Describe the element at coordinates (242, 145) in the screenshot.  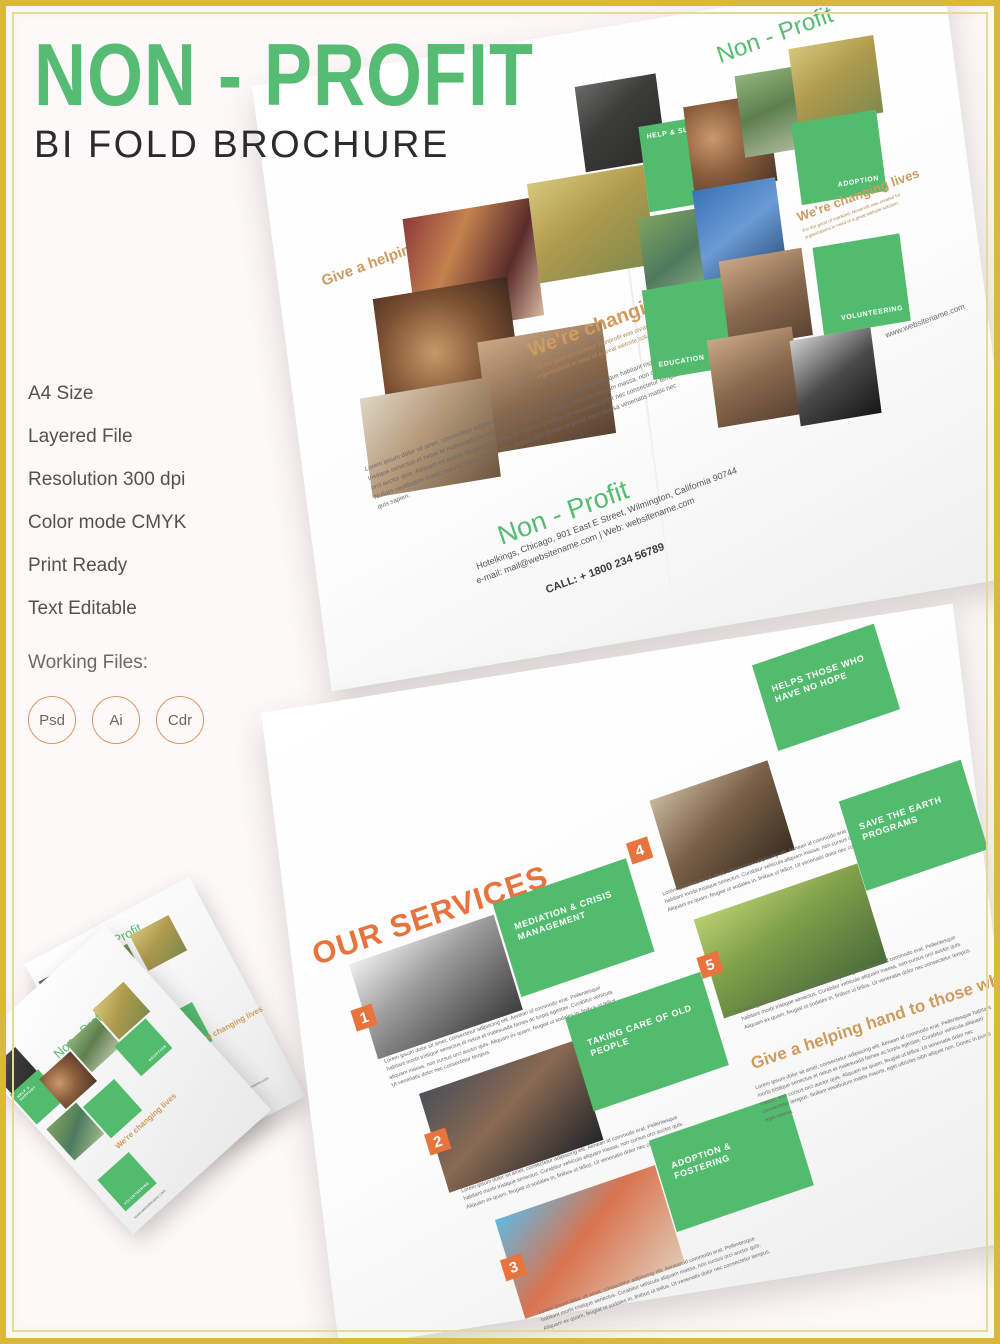
I see `page-subtitle: BI FOLD BROCHURE` at that location.